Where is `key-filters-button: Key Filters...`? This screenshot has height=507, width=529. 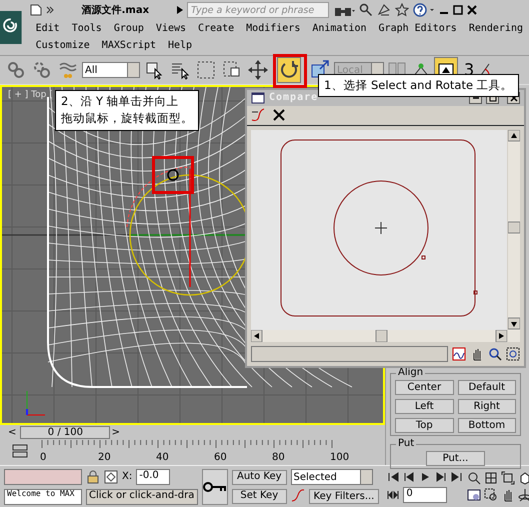
key-filters-button: Key Filters... is located at coordinates (344, 496).